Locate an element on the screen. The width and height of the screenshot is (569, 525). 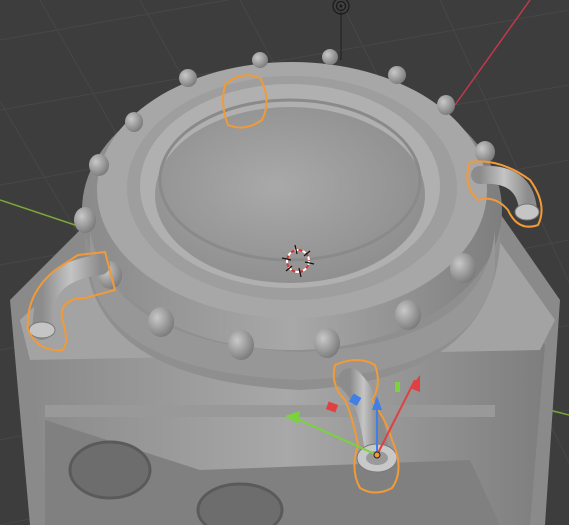
port-hole-right is located at coordinates (240, 503).